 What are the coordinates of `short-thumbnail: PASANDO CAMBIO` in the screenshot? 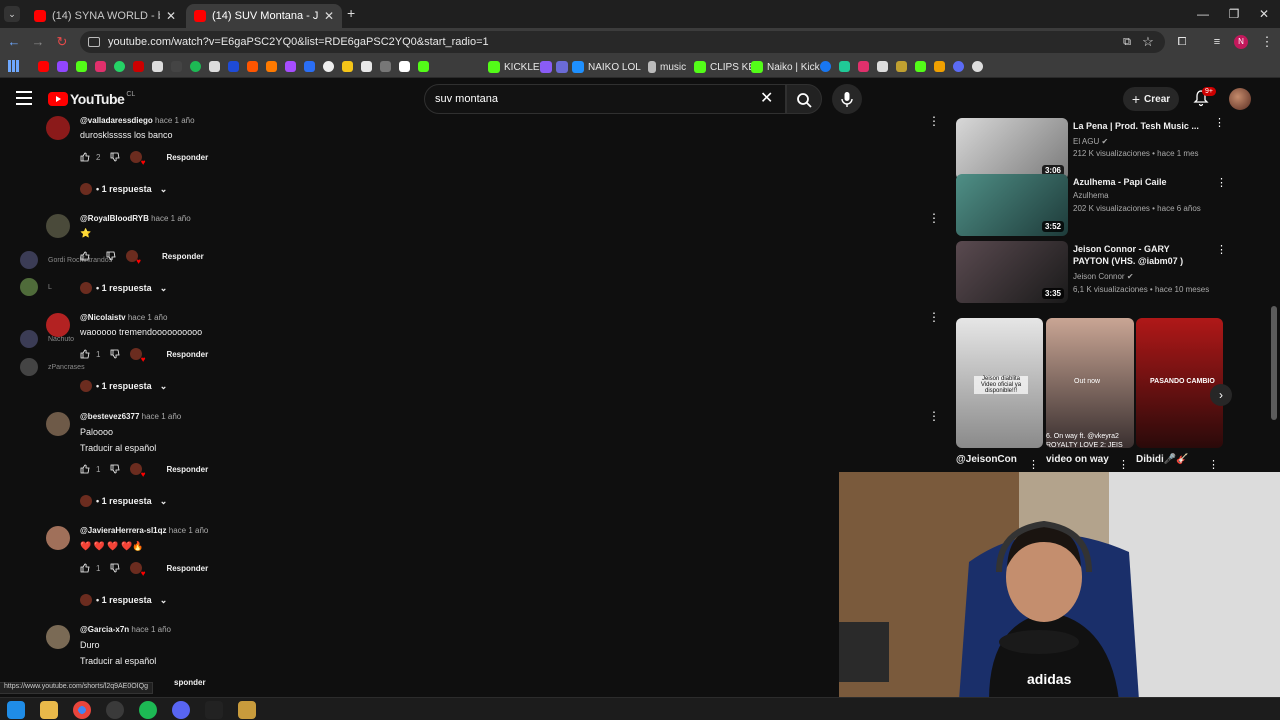 It's located at (1179, 383).